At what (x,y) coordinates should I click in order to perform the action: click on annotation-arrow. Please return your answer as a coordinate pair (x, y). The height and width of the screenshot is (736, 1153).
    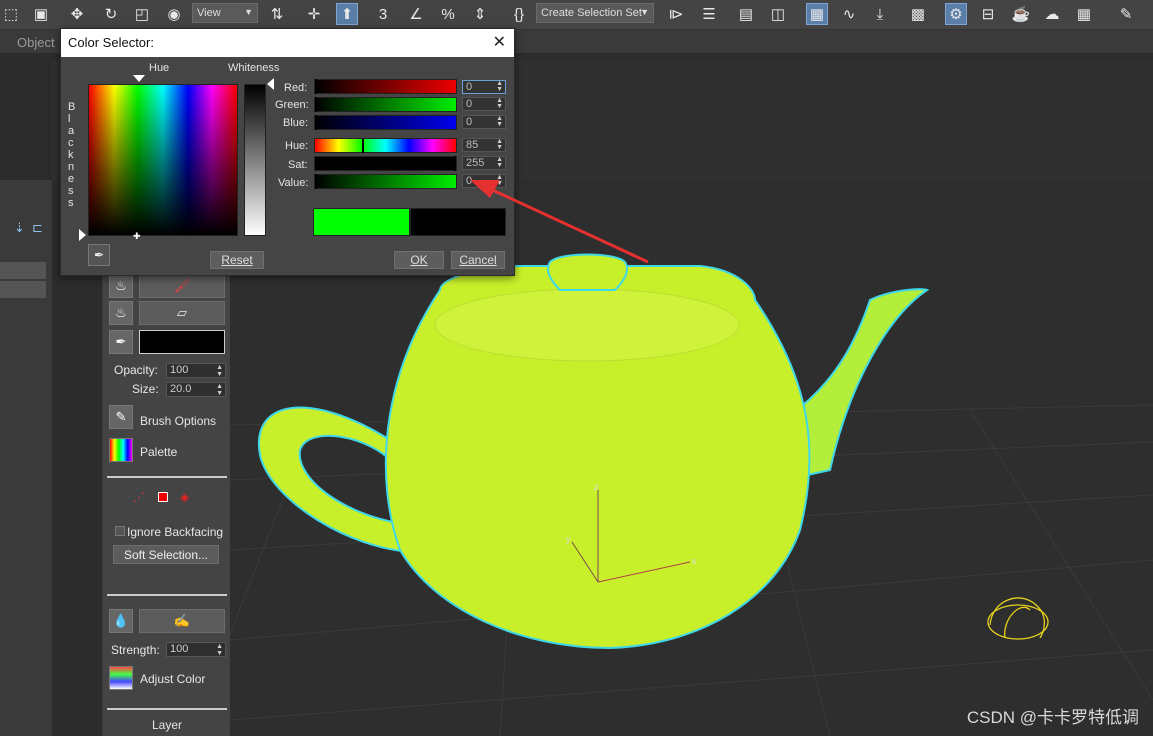
    Looking at the image, I should click on (559, 222).